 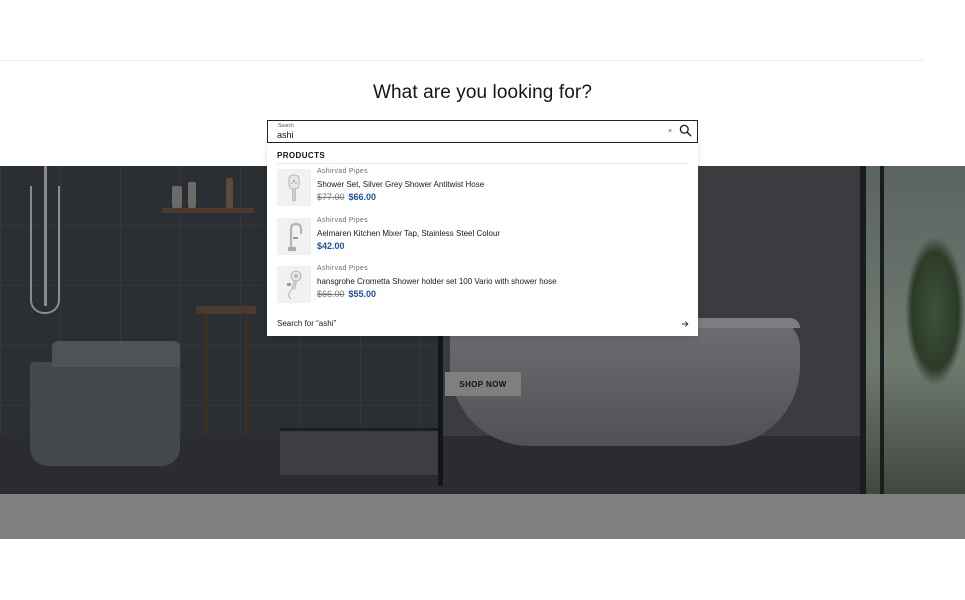 What do you see at coordinates (935, 311) in the screenshot?
I see `hero-plant` at bounding box center [935, 311].